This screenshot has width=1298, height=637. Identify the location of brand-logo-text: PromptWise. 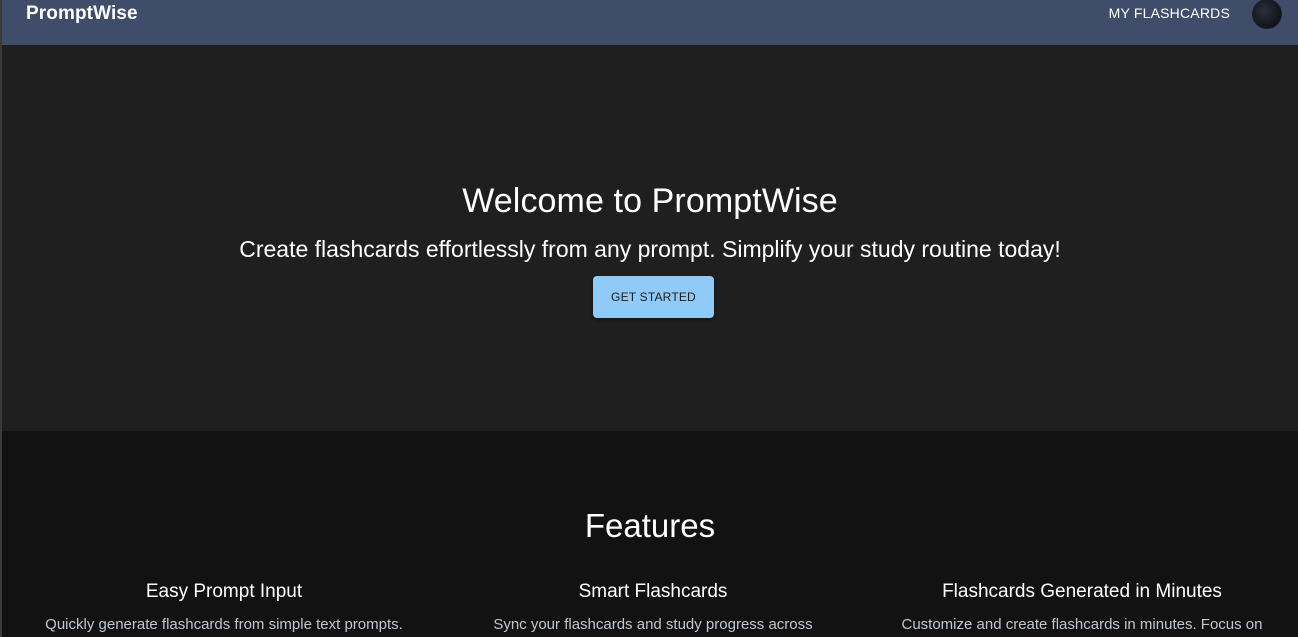
(82, 14).